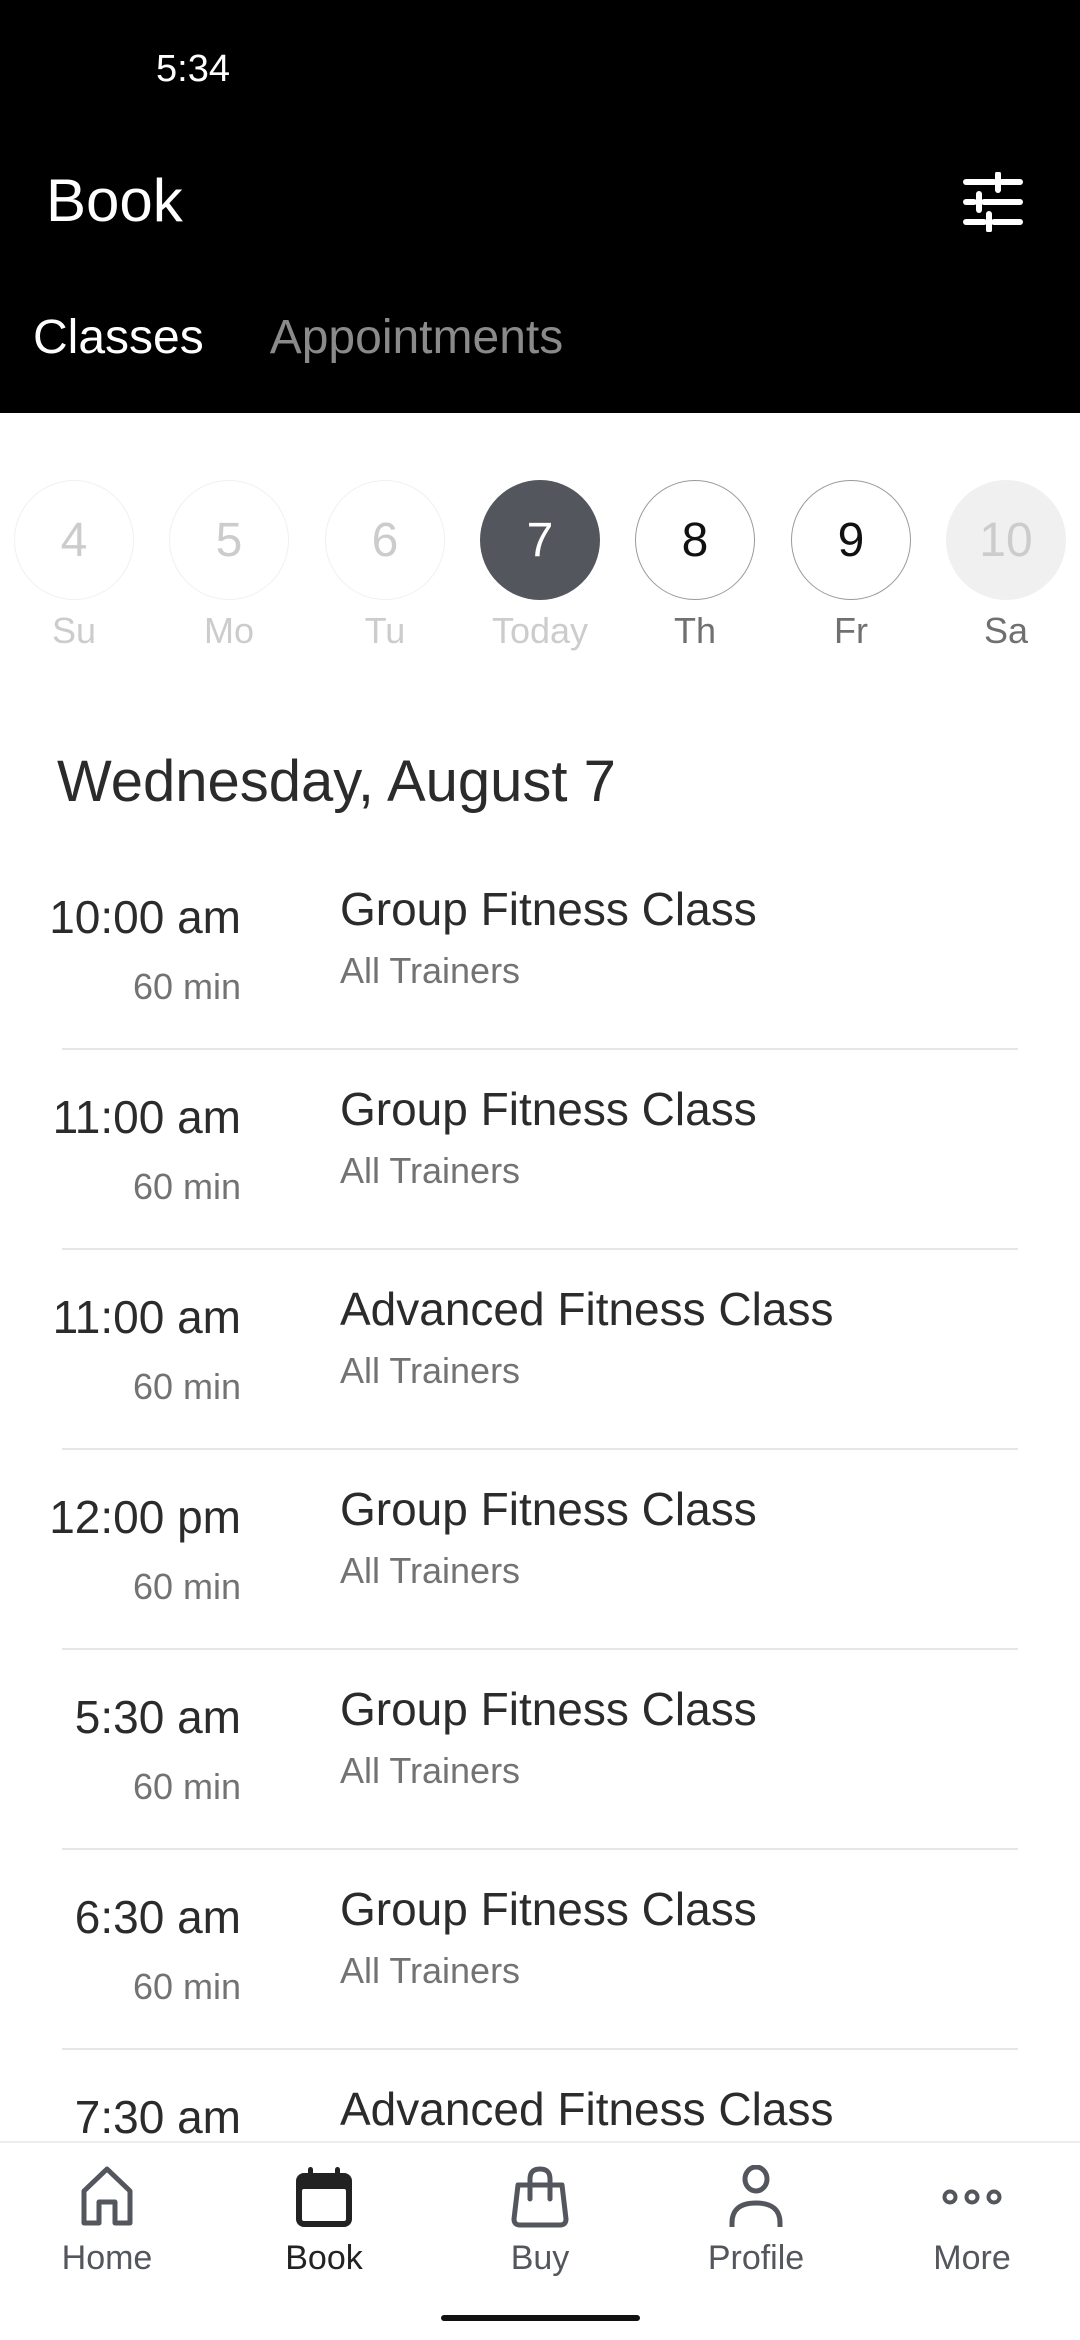 The width and height of the screenshot is (1080, 2340). I want to click on status-bar-time: 5:34, so click(193, 69).